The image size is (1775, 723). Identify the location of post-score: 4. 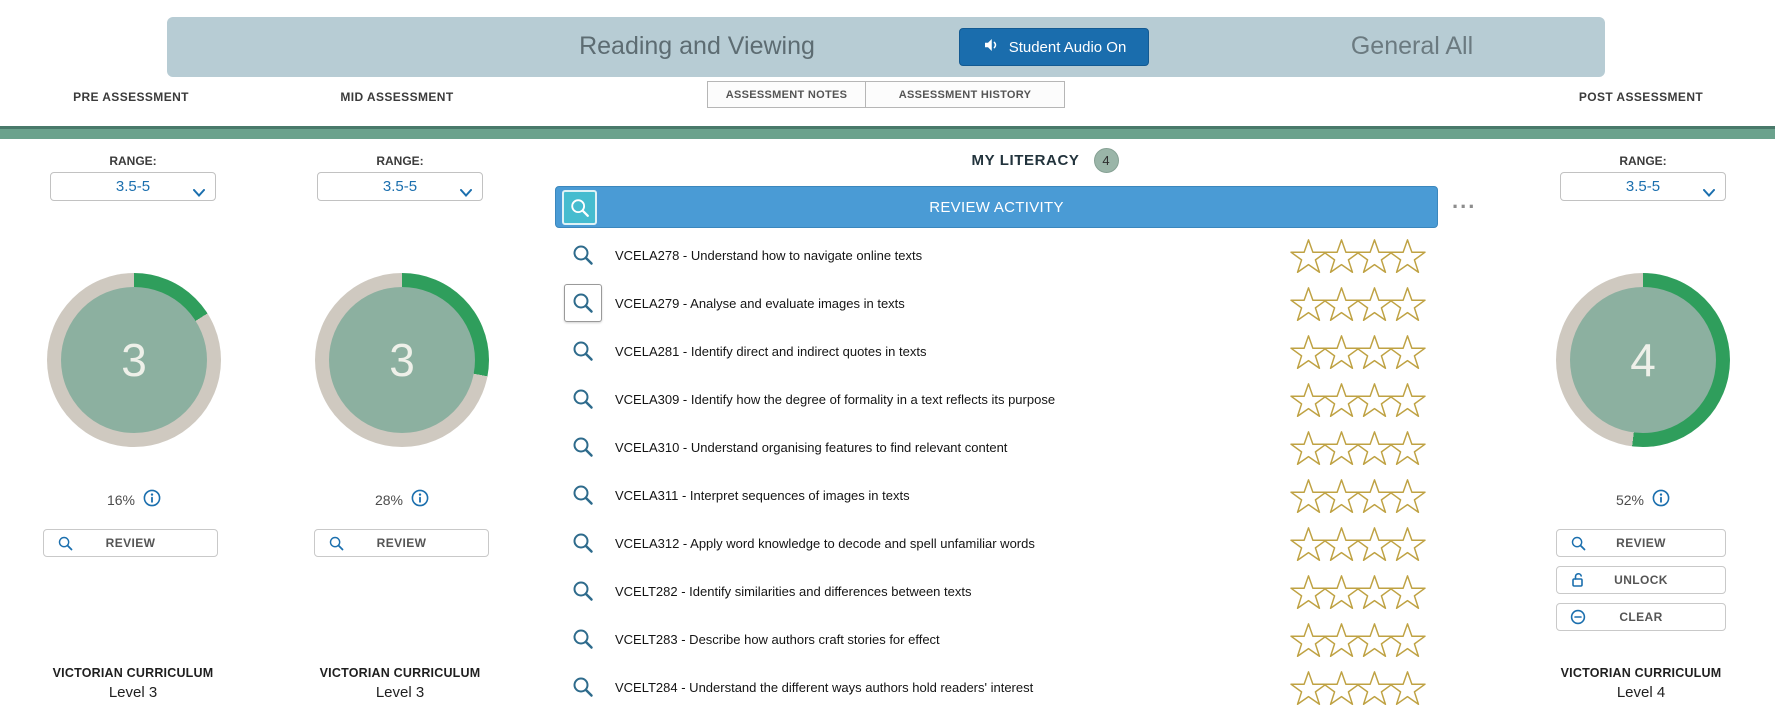
(1643, 360).